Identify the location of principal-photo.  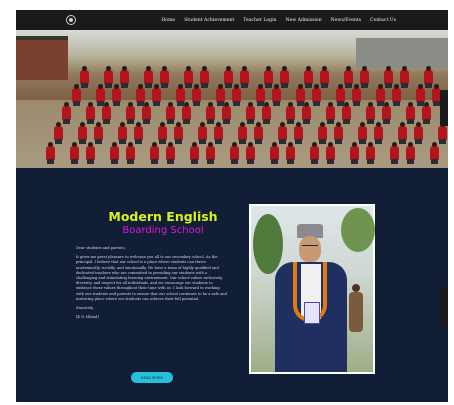
(312, 289).